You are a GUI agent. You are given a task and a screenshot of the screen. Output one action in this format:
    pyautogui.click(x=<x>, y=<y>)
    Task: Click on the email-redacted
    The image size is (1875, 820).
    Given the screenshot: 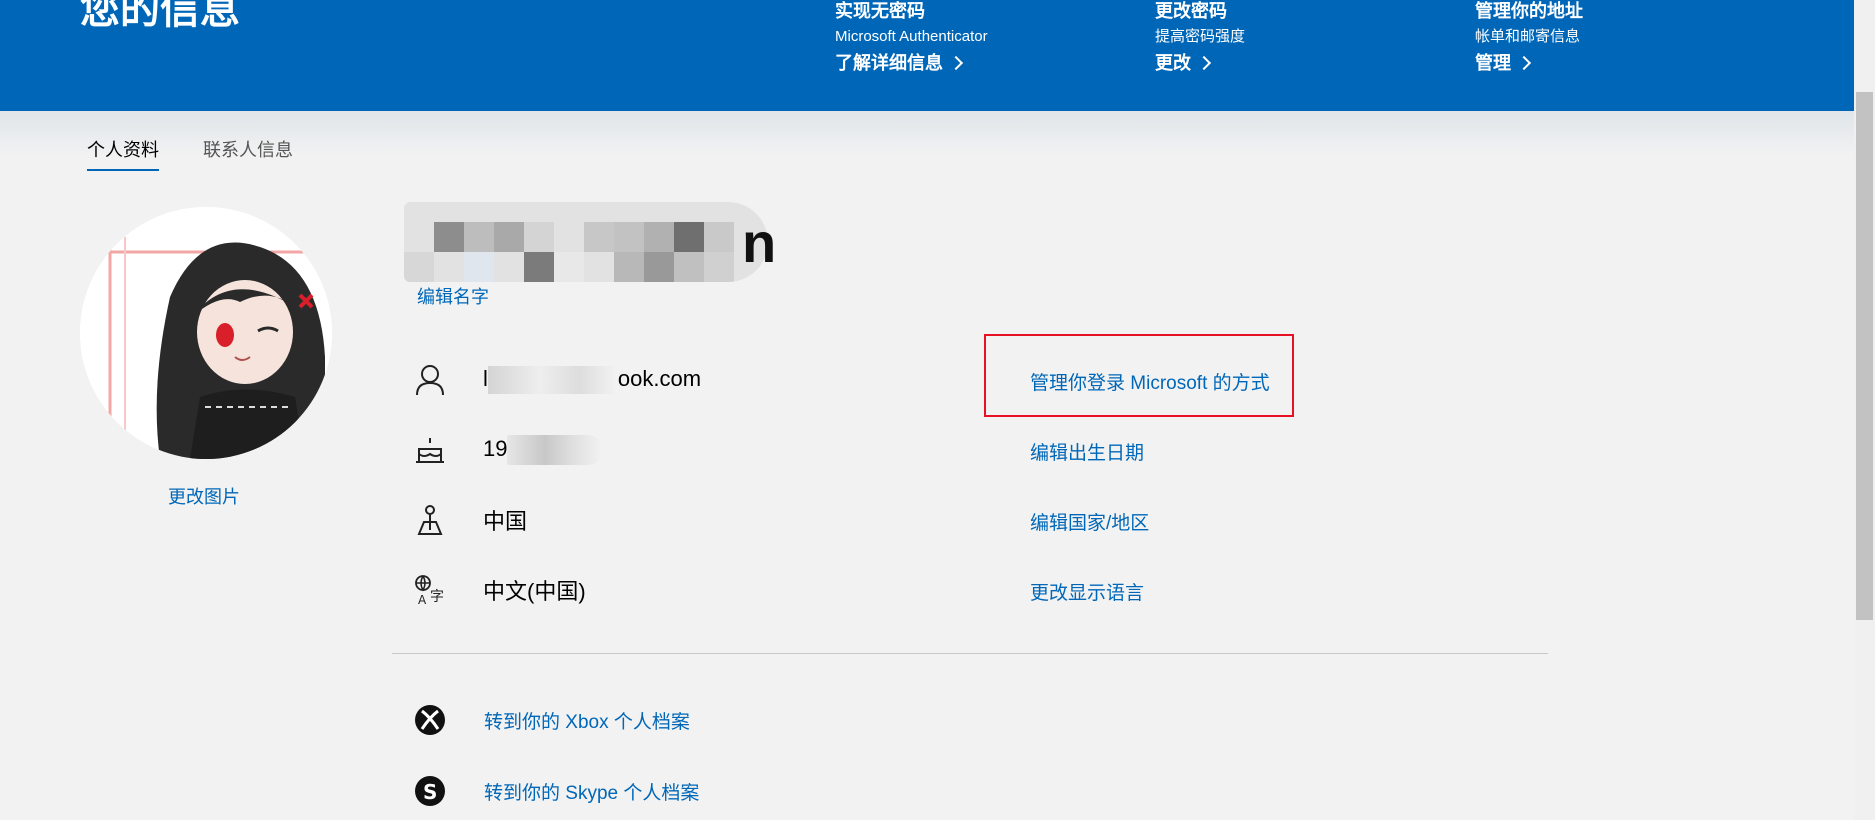 What is the action you would take?
    pyautogui.click(x=552, y=380)
    